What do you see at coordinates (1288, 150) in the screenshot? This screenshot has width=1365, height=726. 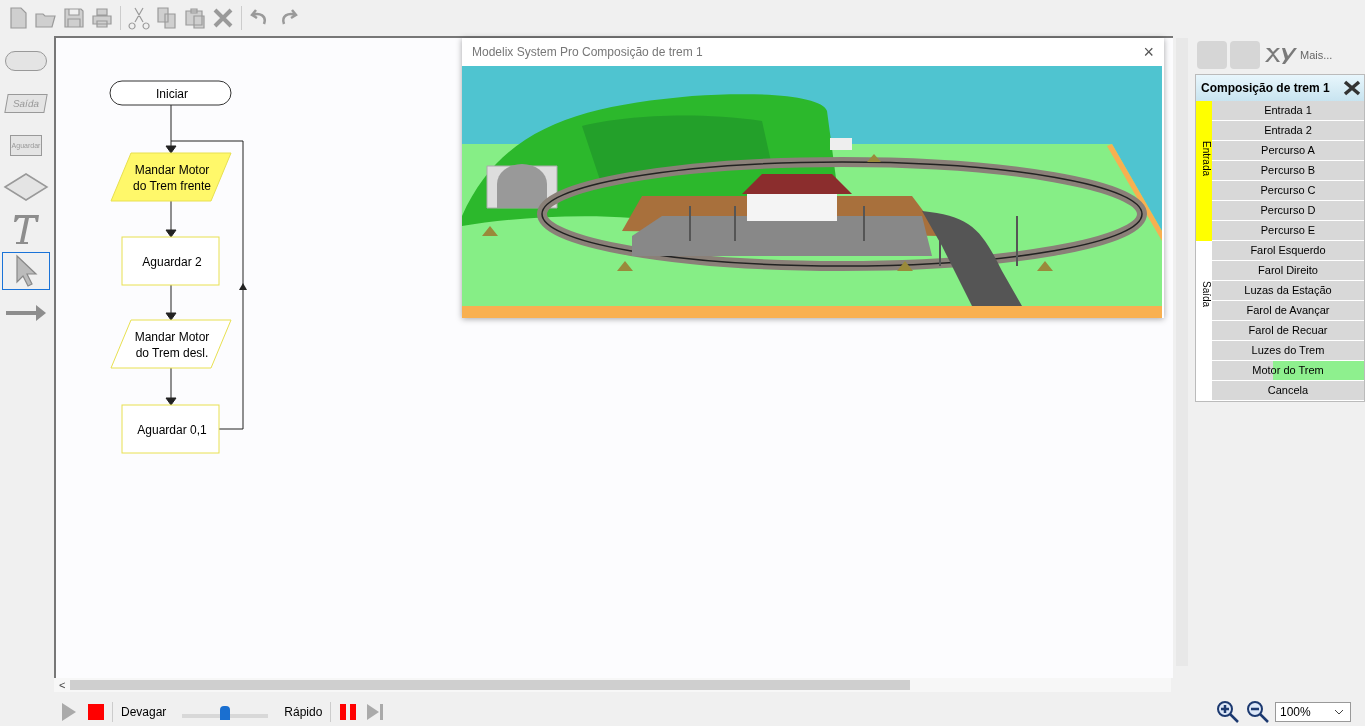 I see `port-item: Percurso A` at bounding box center [1288, 150].